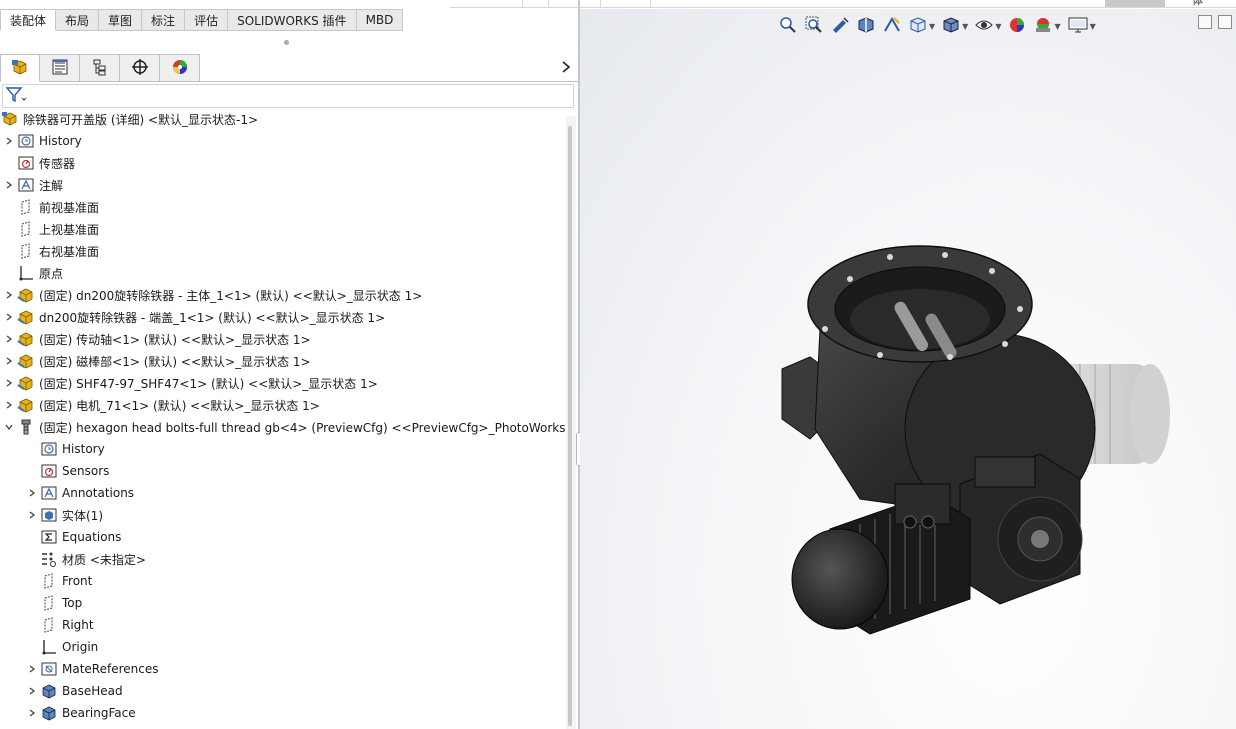 This screenshot has width=1236, height=729. Describe the element at coordinates (26, 229) in the screenshot. I see `plane-icon` at that location.